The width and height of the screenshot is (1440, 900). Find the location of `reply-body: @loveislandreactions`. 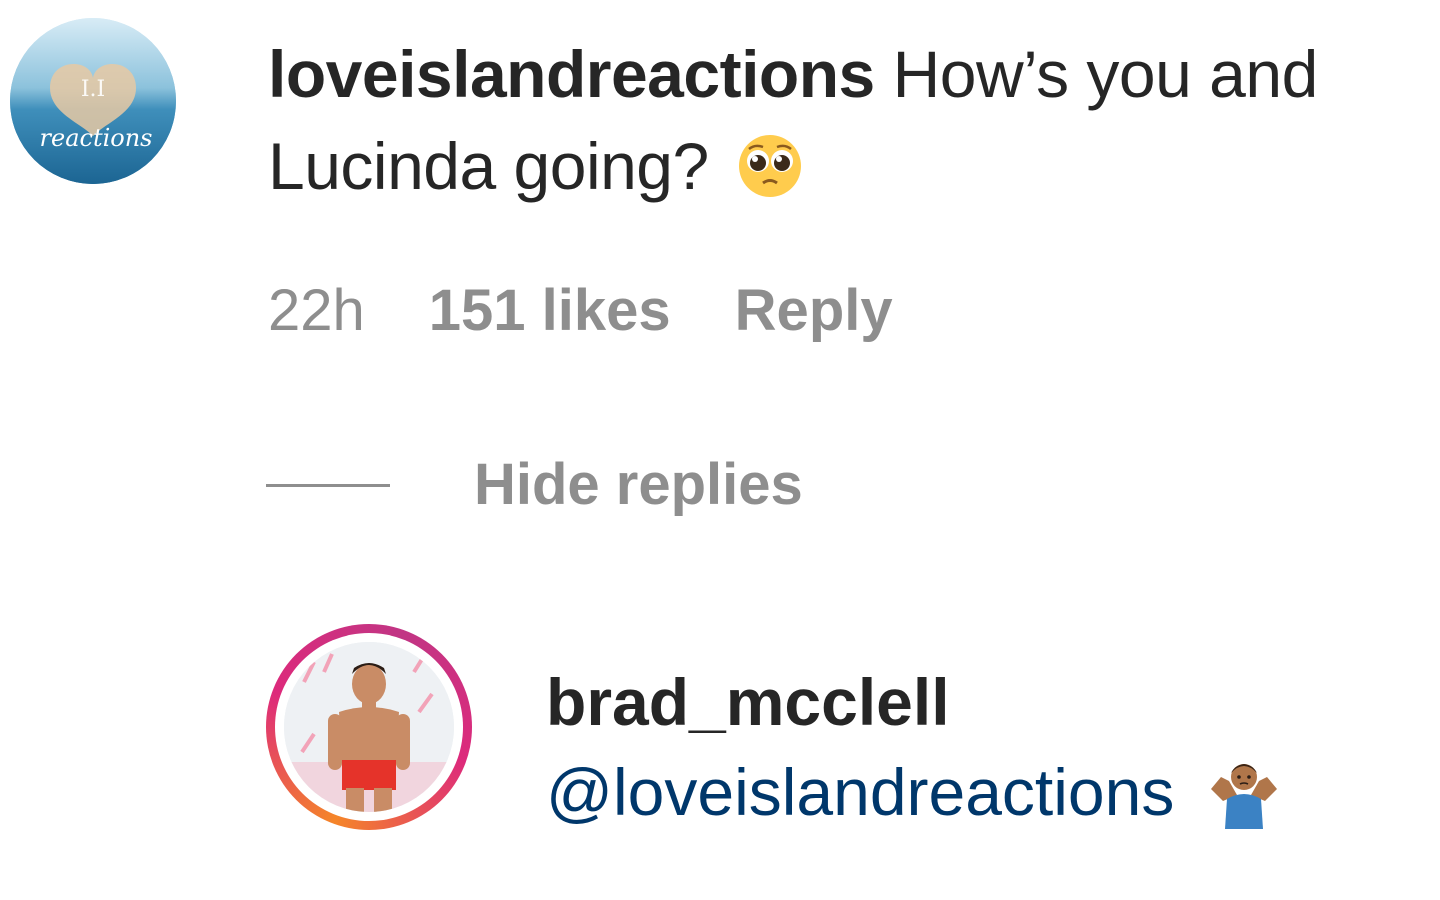

reply-body: @loveislandreactions is located at coordinates (913, 792).